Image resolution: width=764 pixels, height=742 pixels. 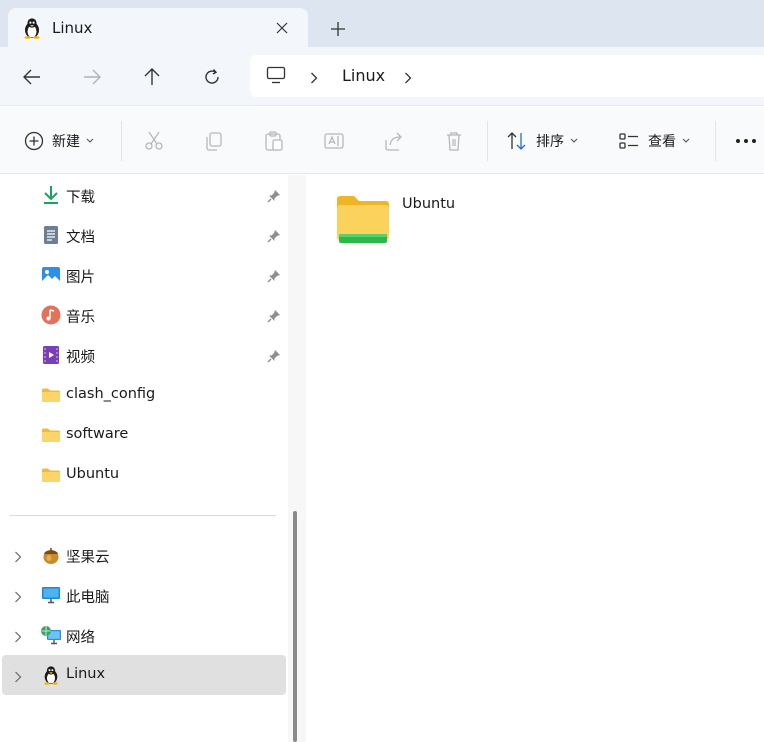 I want to click on music-icon, so click(x=51, y=315).